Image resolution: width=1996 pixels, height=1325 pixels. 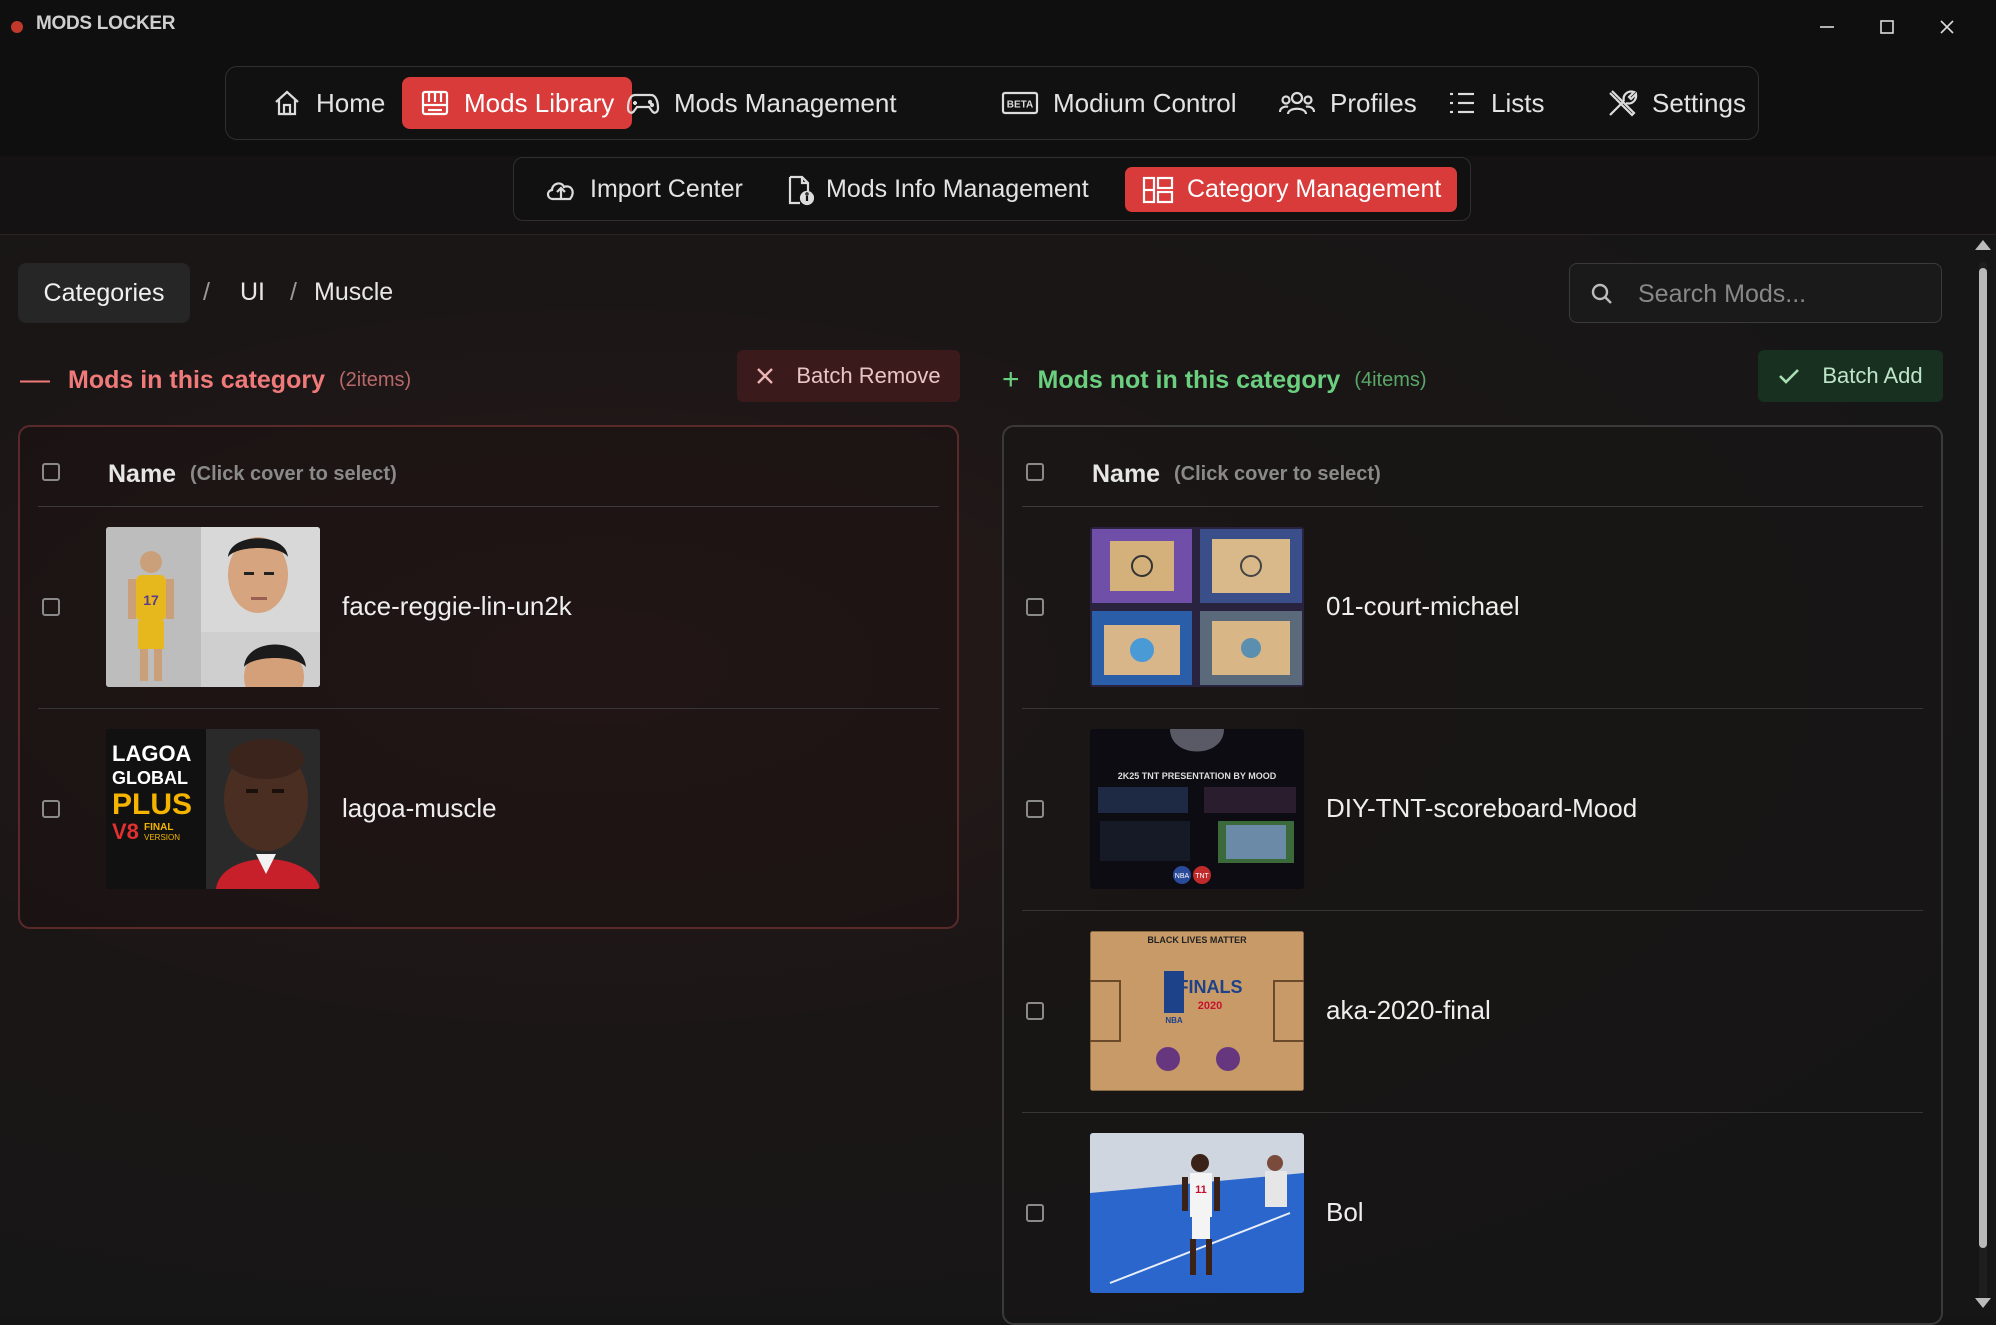 I want to click on in-category-title: Mods in this category, so click(x=196, y=379).